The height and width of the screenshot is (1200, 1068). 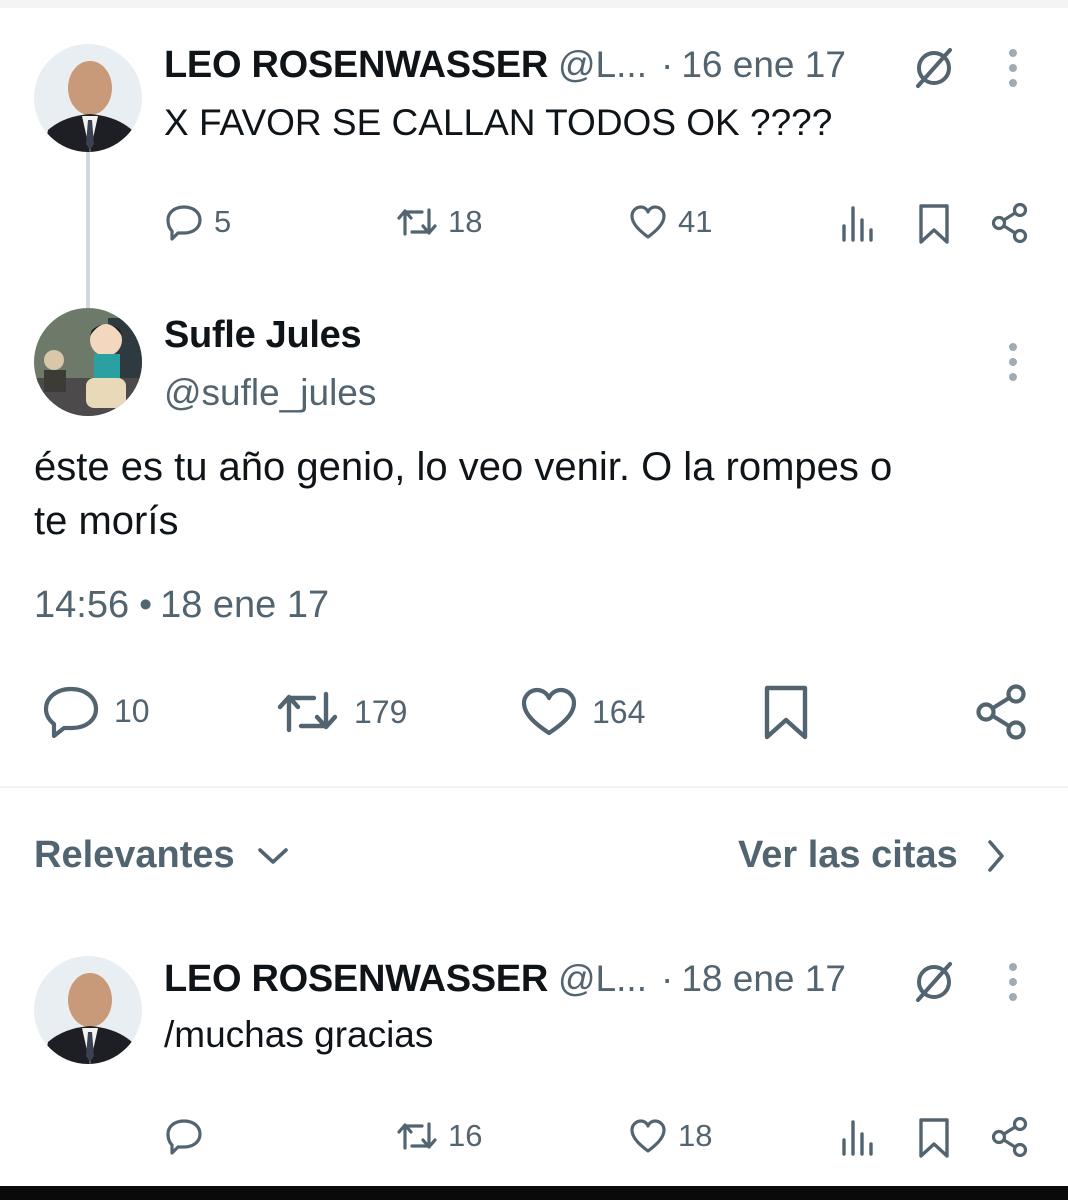 What do you see at coordinates (619, 711) in the screenshot?
I see `like-count: 164` at bounding box center [619, 711].